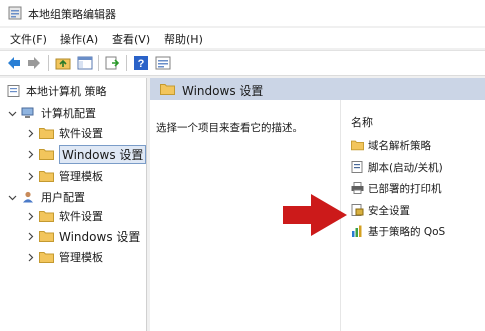 This screenshot has height=331, width=485. Describe the element at coordinates (407, 231) in the screenshot. I see `list-item-label: 基于策略的 QoS` at that location.